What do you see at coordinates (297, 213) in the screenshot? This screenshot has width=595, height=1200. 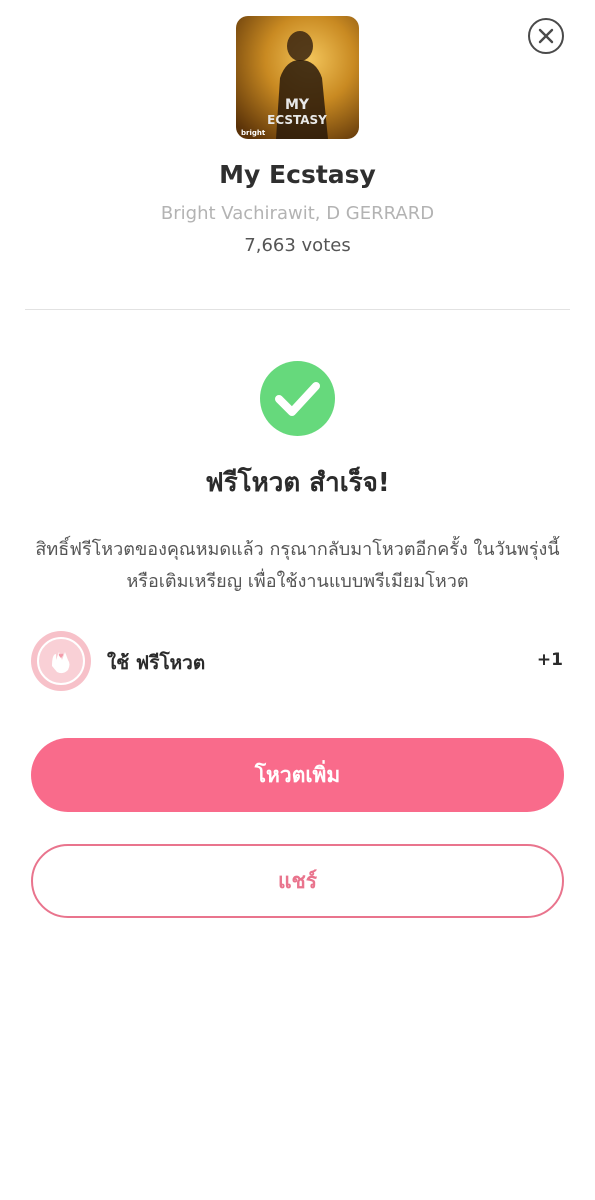 I see `song-artist: Bright Vachirawit, D GERRARD` at bounding box center [297, 213].